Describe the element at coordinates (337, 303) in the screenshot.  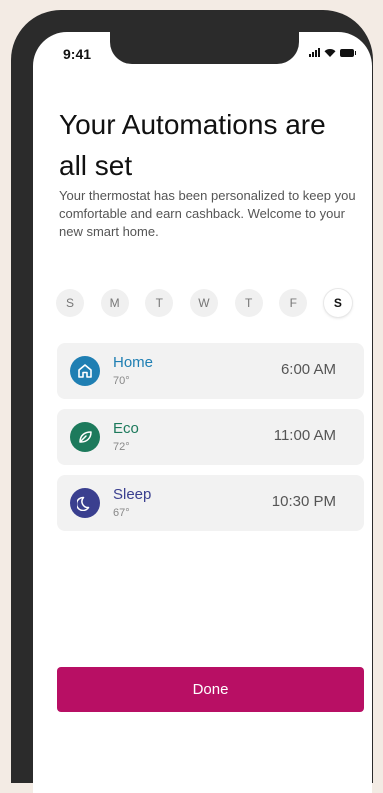
I see `day-saturday: S` at that location.